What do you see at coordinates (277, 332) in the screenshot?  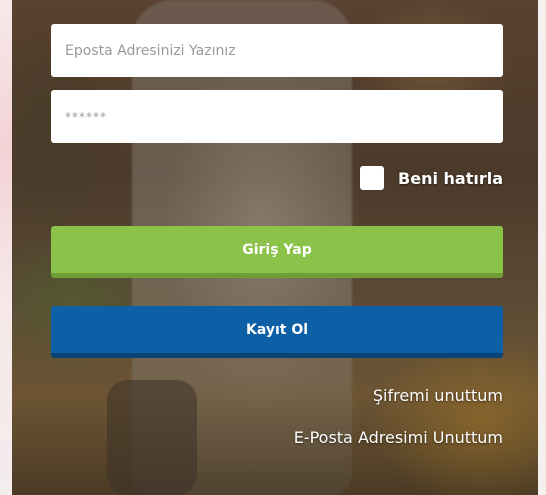 I see `register-button: Kayıt Ol` at bounding box center [277, 332].